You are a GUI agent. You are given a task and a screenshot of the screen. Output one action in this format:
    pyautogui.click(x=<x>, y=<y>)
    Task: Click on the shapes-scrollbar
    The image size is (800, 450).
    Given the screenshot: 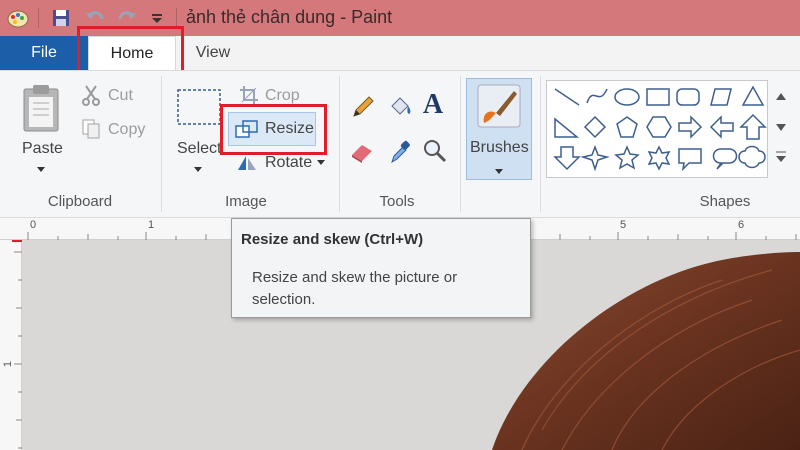 What is the action you would take?
    pyautogui.click(x=781, y=129)
    